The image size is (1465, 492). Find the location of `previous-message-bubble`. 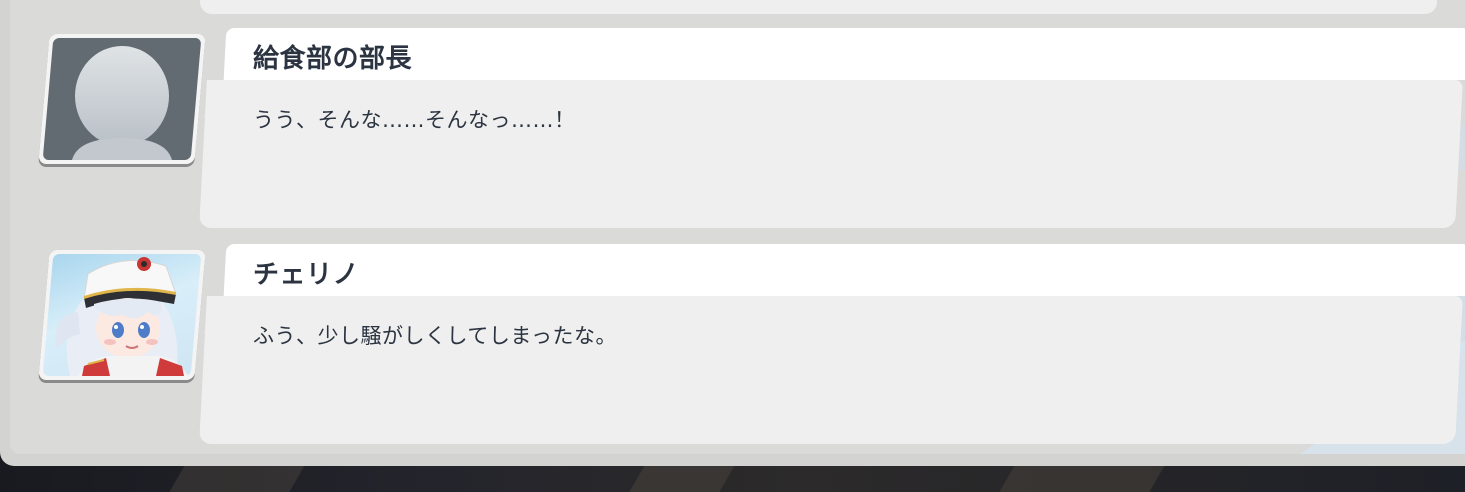

previous-message-bubble is located at coordinates (818, 7).